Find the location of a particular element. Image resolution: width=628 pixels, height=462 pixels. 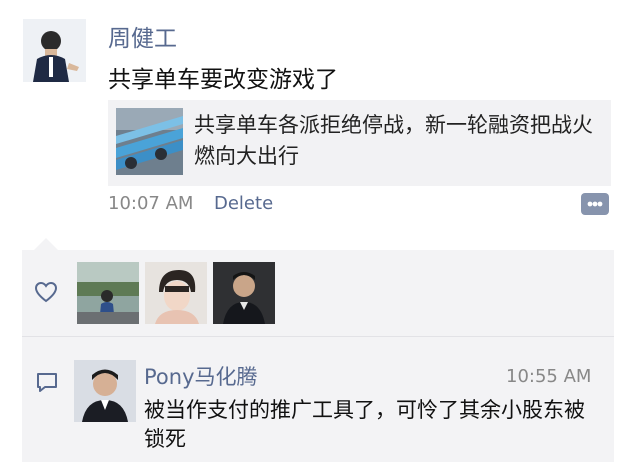

shared-link-card: 共享单车各派拒绝停战，新一轮融资把战火燃向大出行 is located at coordinates (359, 143).